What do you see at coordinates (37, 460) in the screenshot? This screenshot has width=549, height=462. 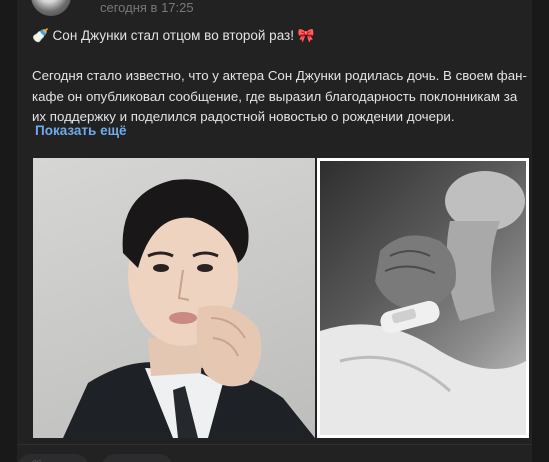 I see `heart-icon: ♡` at bounding box center [37, 460].